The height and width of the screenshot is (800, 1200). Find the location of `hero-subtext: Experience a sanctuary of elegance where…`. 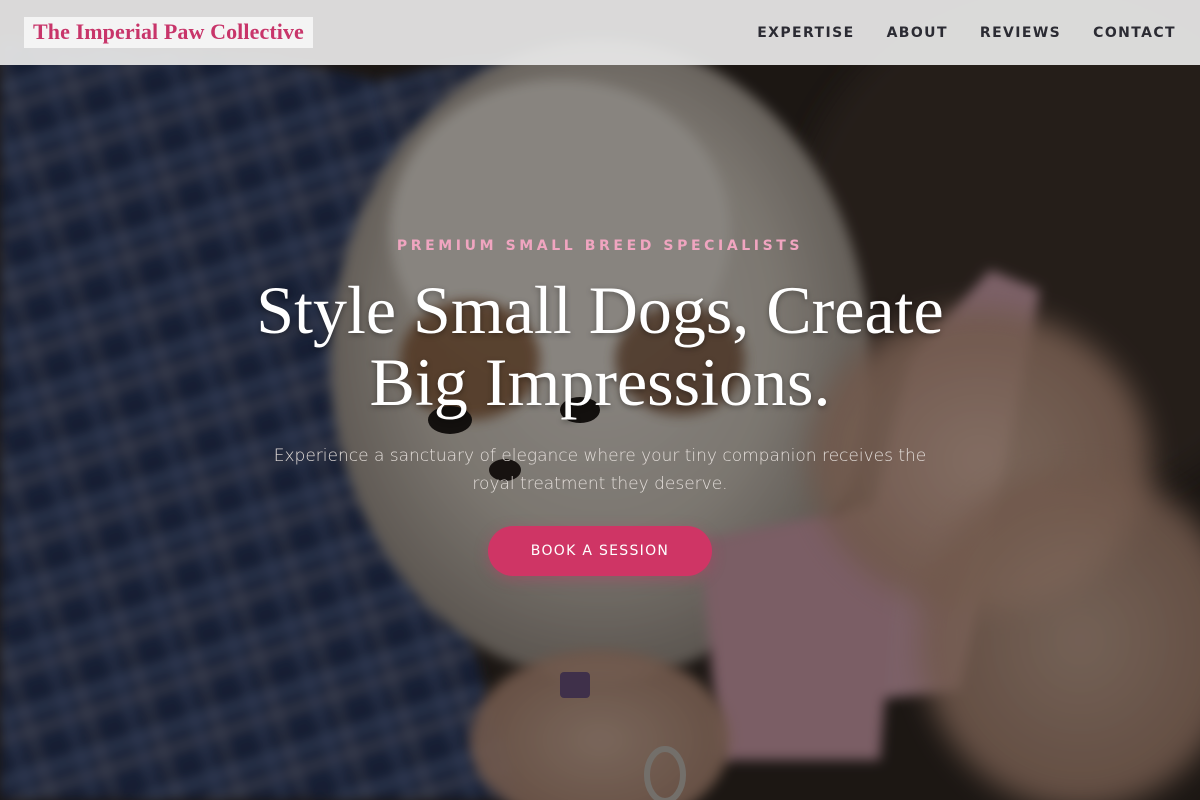

hero-subtext: Experience a sanctuary of elegance where… is located at coordinates (600, 470).